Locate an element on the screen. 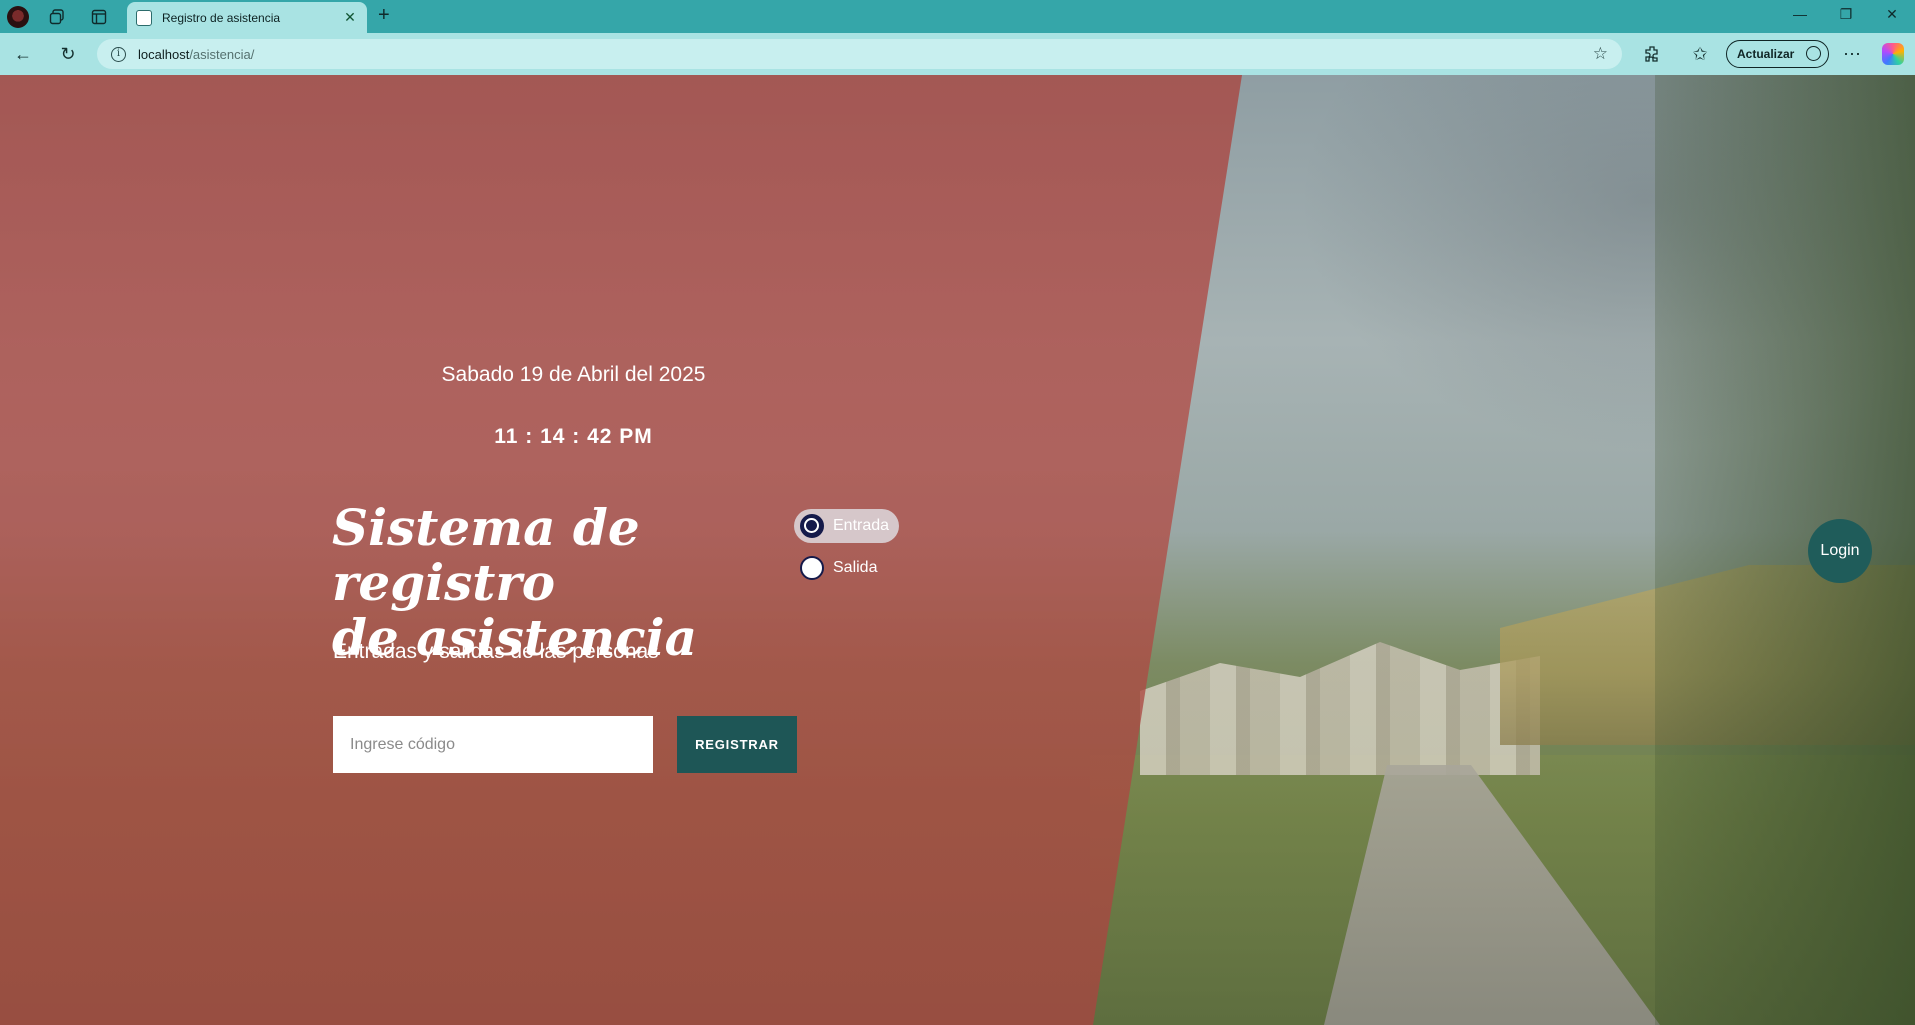  radio-salida: Salida is located at coordinates (840, 568).